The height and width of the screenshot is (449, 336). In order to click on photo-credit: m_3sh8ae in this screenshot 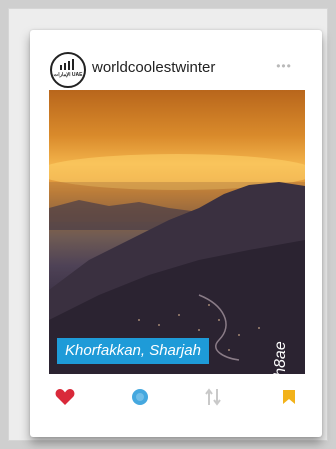, I will do `click(281, 335)`.